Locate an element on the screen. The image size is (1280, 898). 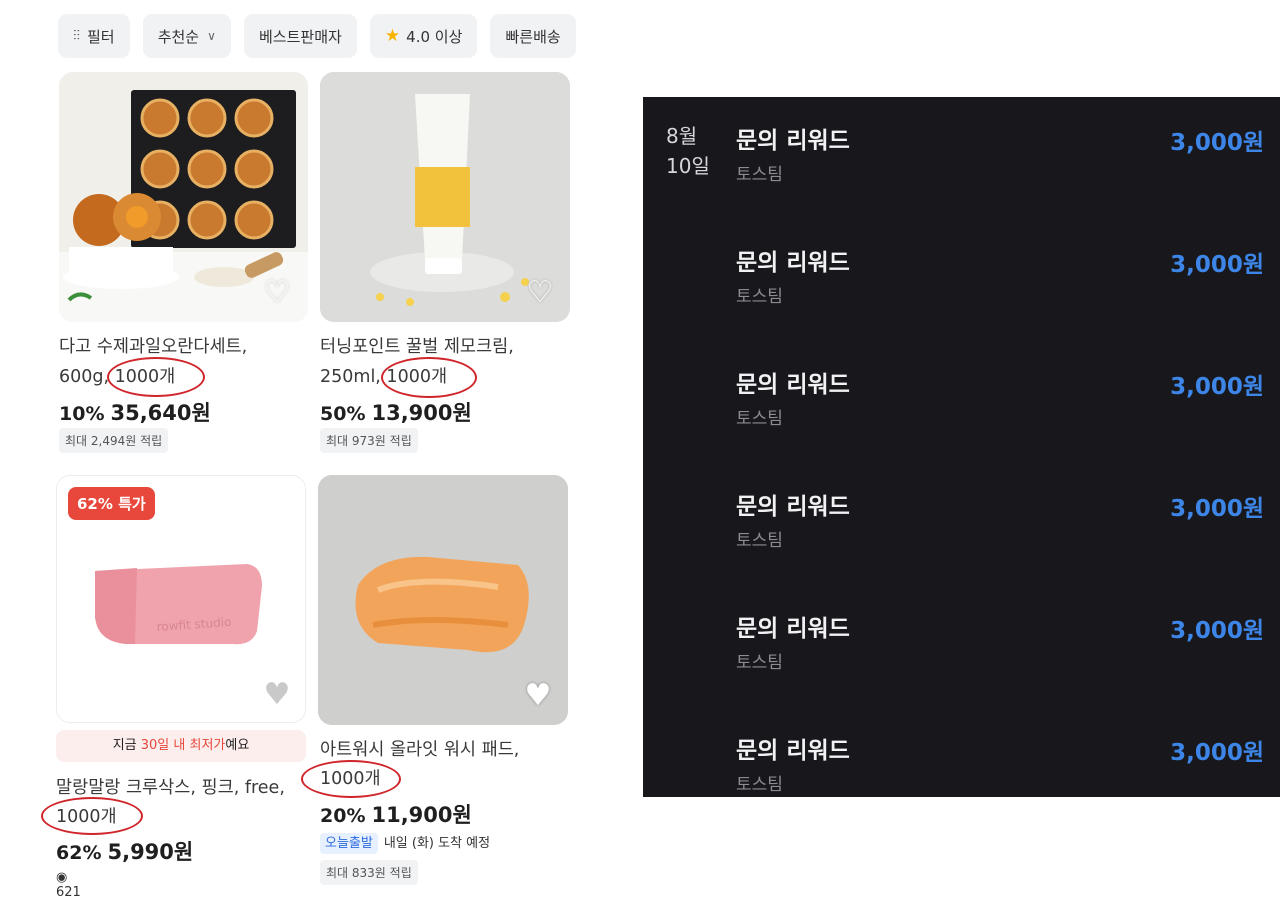
rating-chip-label: 4.0 이상 is located at coordinates (434, 36).